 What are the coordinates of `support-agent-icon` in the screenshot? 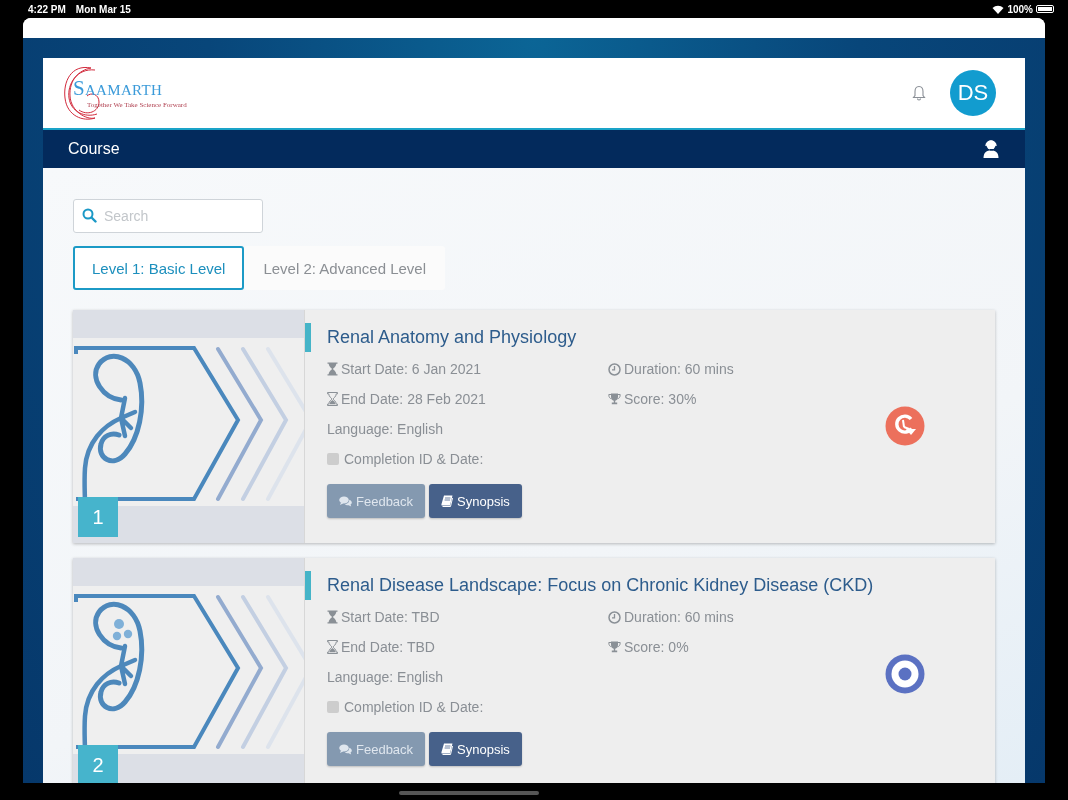 It's located at (991, 149).